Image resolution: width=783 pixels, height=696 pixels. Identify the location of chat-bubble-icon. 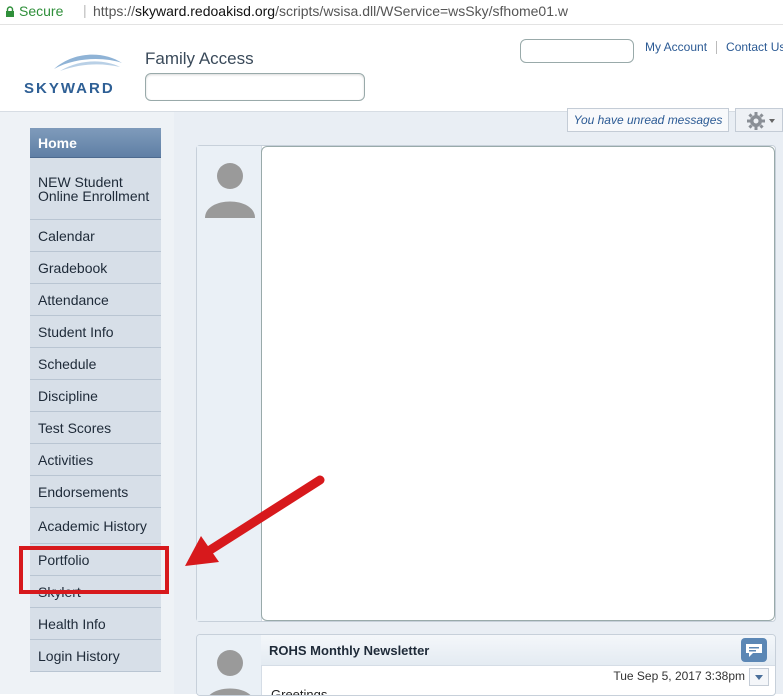
(754, 650).